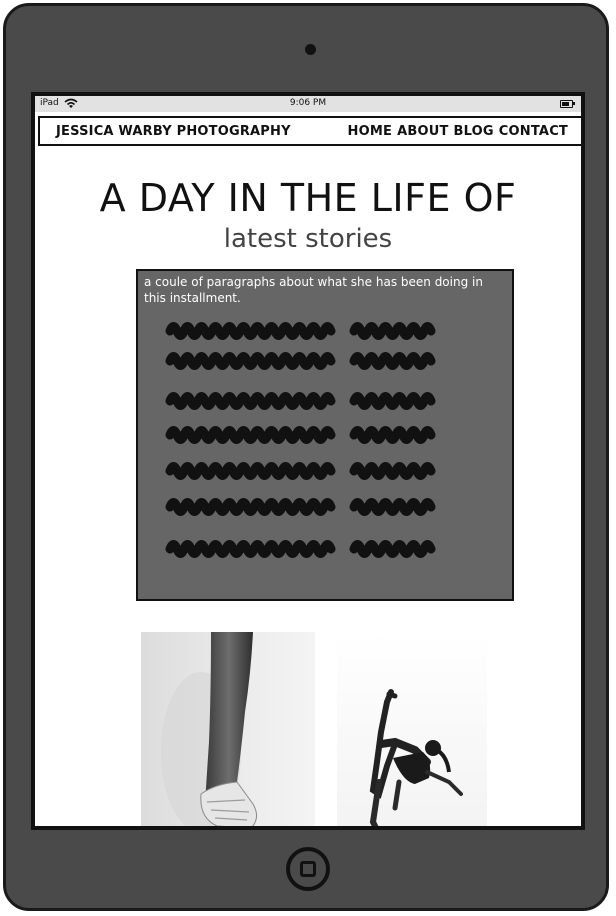  What do you see at coordinates (308, 239) in the screenshot?
I see `page-subtitle: latest stories` at bounding box center [308, 239].